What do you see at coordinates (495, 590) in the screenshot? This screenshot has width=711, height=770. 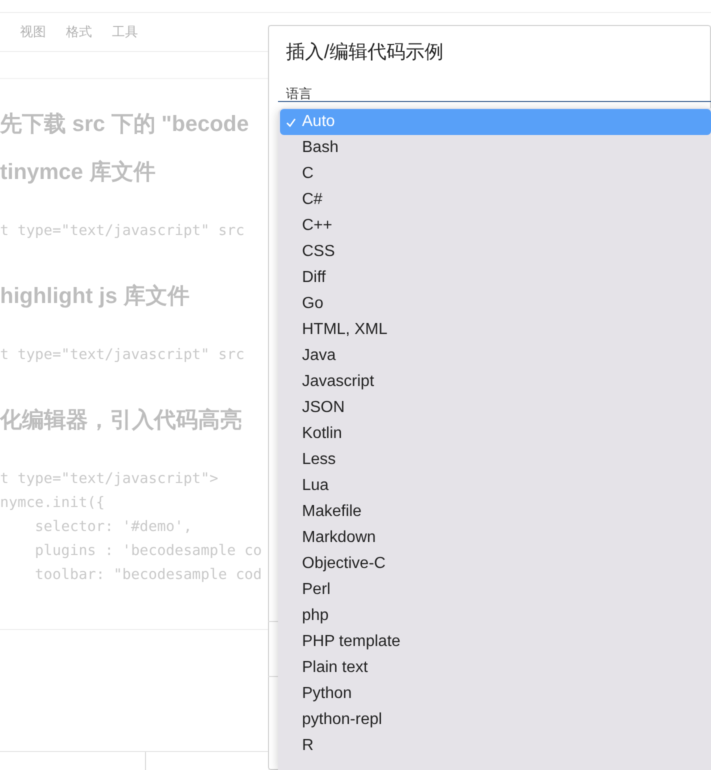 I see `dropdown-option: Perl` at bounding box center [495, 590].